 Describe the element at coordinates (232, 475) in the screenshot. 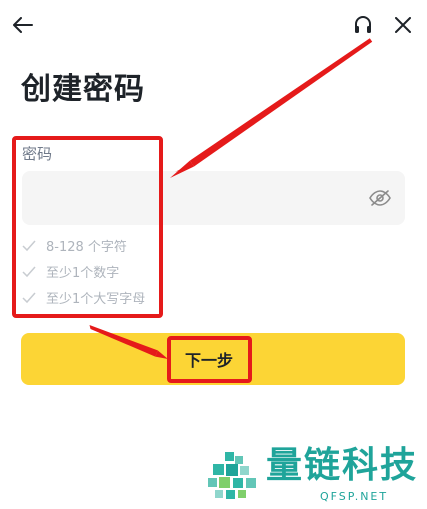

I see `watermark-logo` at that location.